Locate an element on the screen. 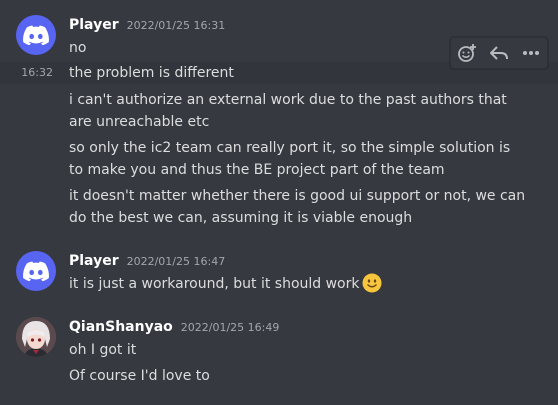 This screenshot has height=405, width=558. timestamp: 2022/01/25 16:47 is located at coordinates (176, 261).